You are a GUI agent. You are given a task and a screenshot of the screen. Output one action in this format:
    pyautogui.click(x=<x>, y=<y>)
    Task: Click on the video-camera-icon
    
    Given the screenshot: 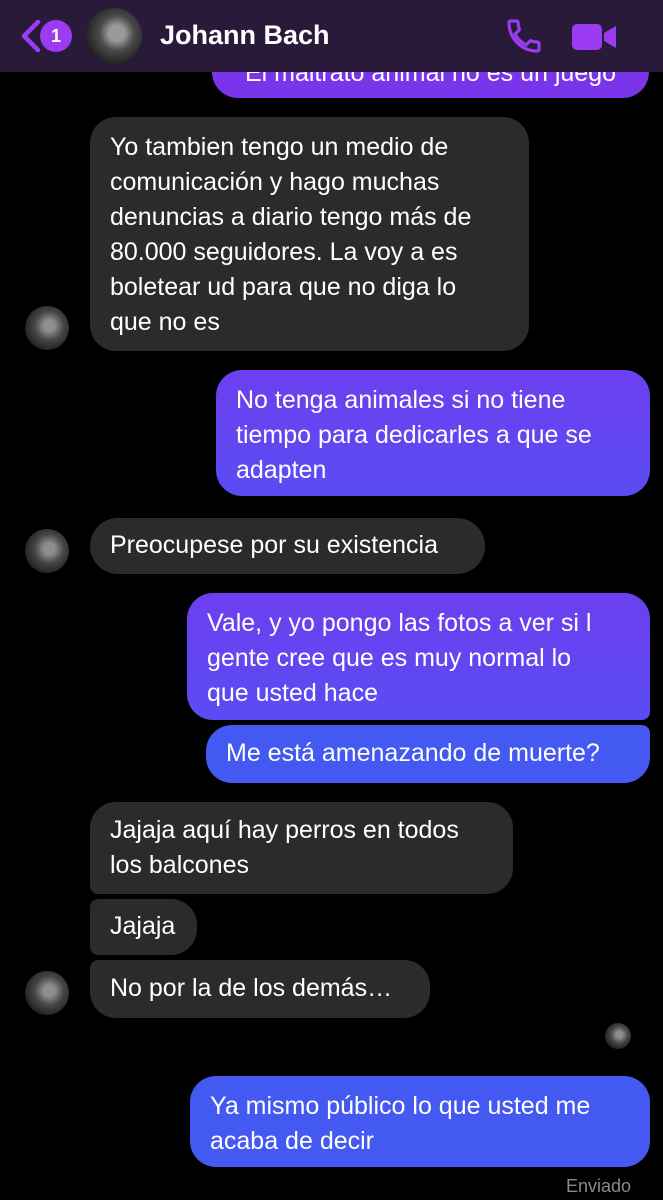 What is the action you would take?
    pyautogui.click(x=594, y=37)
    